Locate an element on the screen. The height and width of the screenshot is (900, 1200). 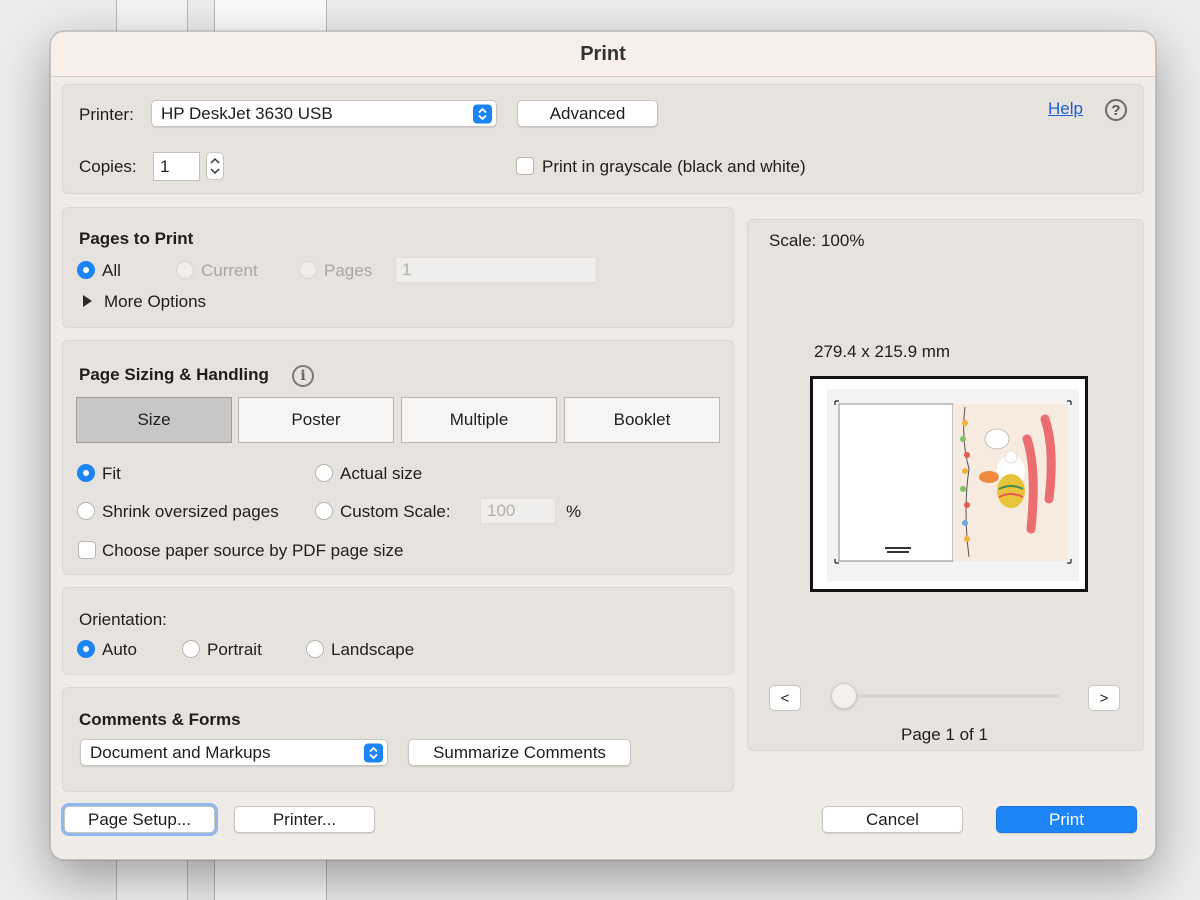
pages-to-print-title: Pages to Print is located at coordinates (136, 238).